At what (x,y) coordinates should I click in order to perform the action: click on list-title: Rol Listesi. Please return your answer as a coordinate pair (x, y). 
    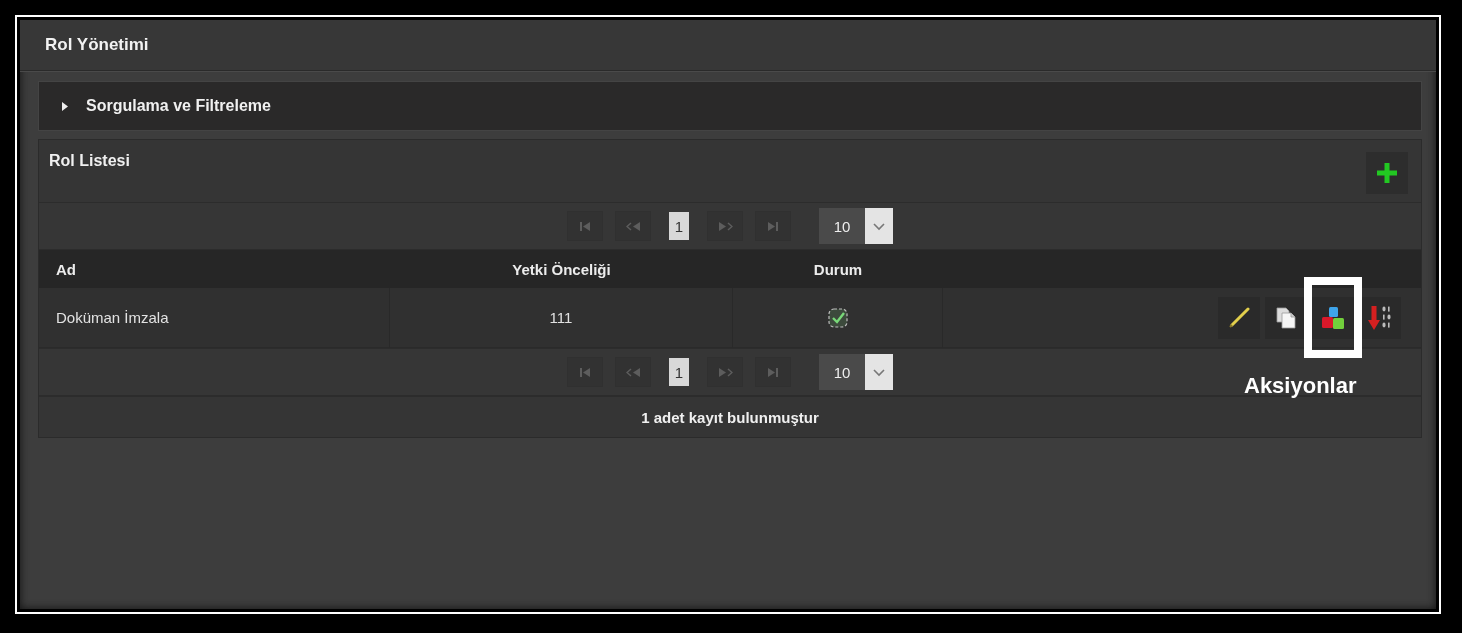
    Looking at the image, I should click on (89, 161).